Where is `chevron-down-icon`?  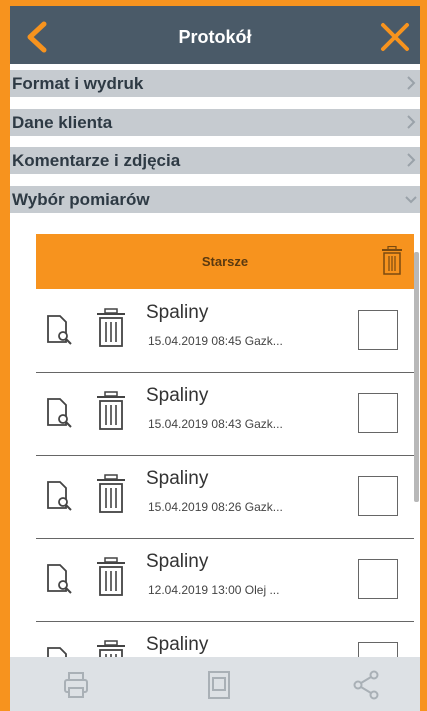 chevron-down-icon is located at coordinates (411, 200).